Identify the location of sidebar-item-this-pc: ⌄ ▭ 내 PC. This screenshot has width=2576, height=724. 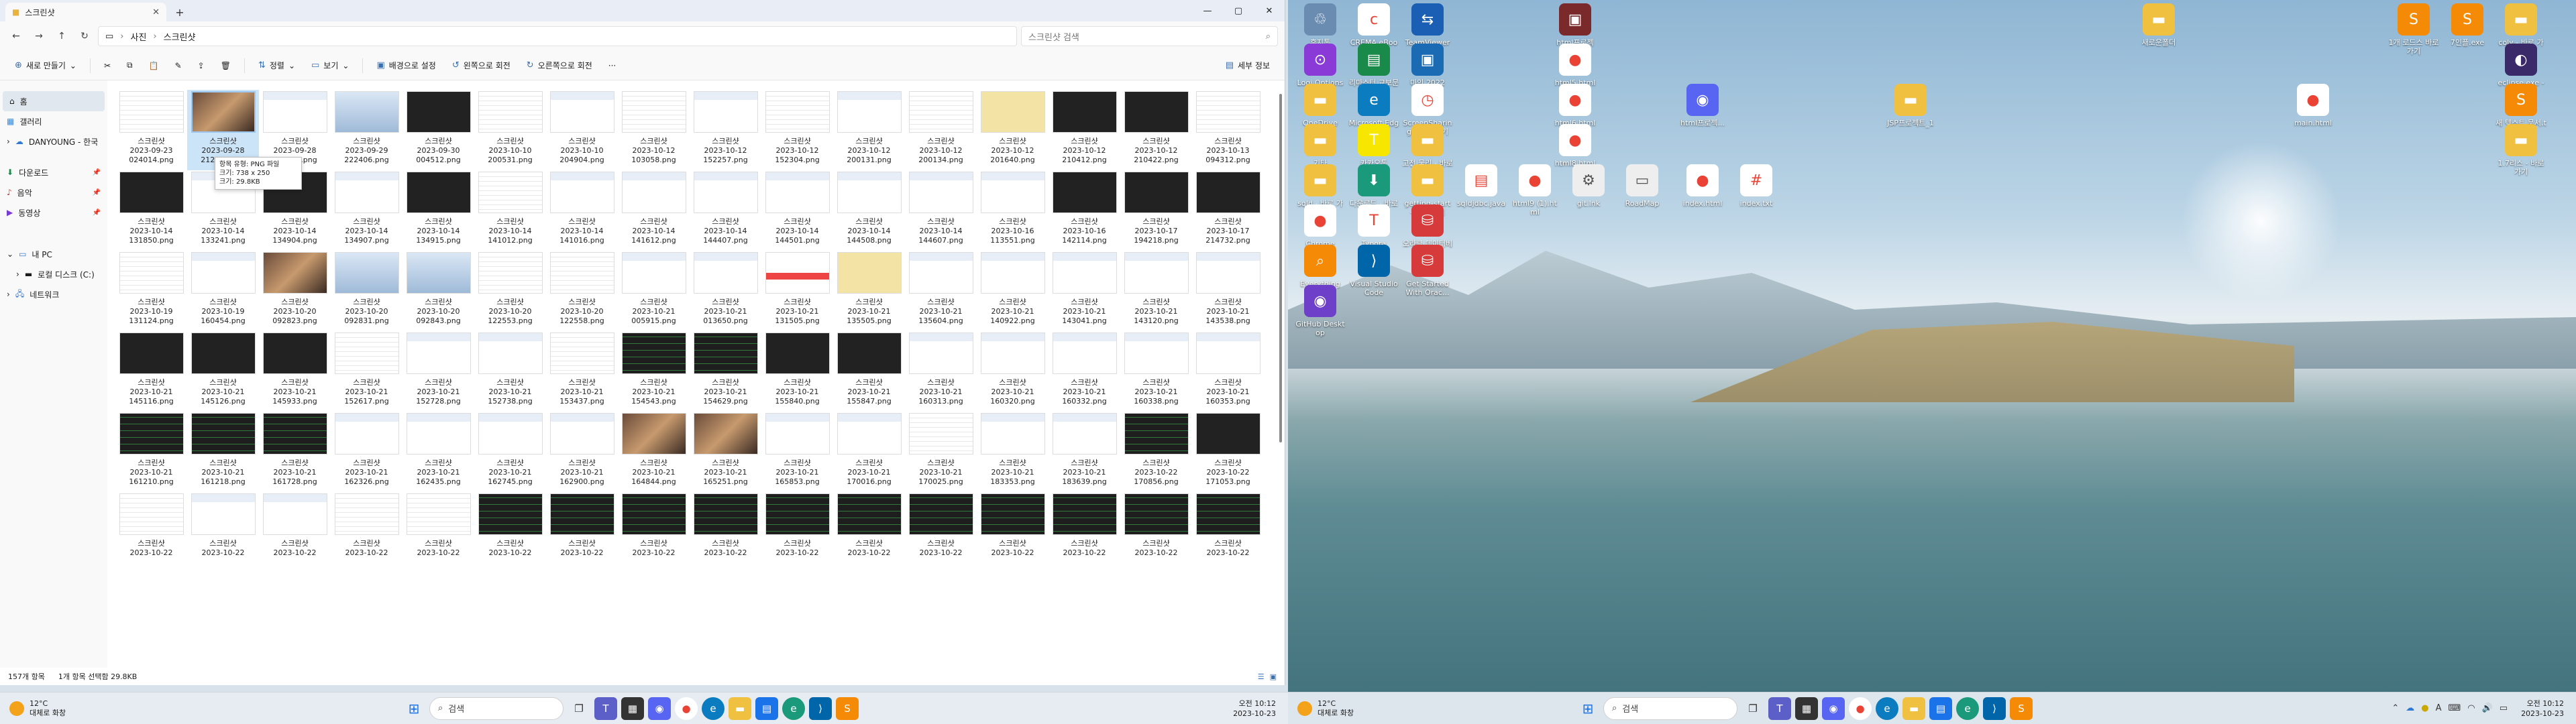
(53, 254).